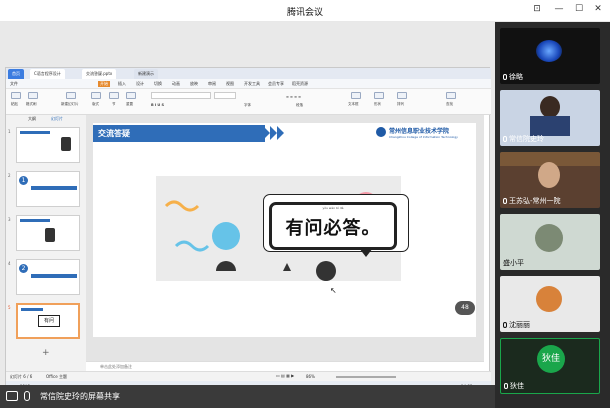 This screenshot has width=610, height=408. Describe the element at coordinates (122, 84) in the screenshot. I see `menu-insert: 插入` at that location.